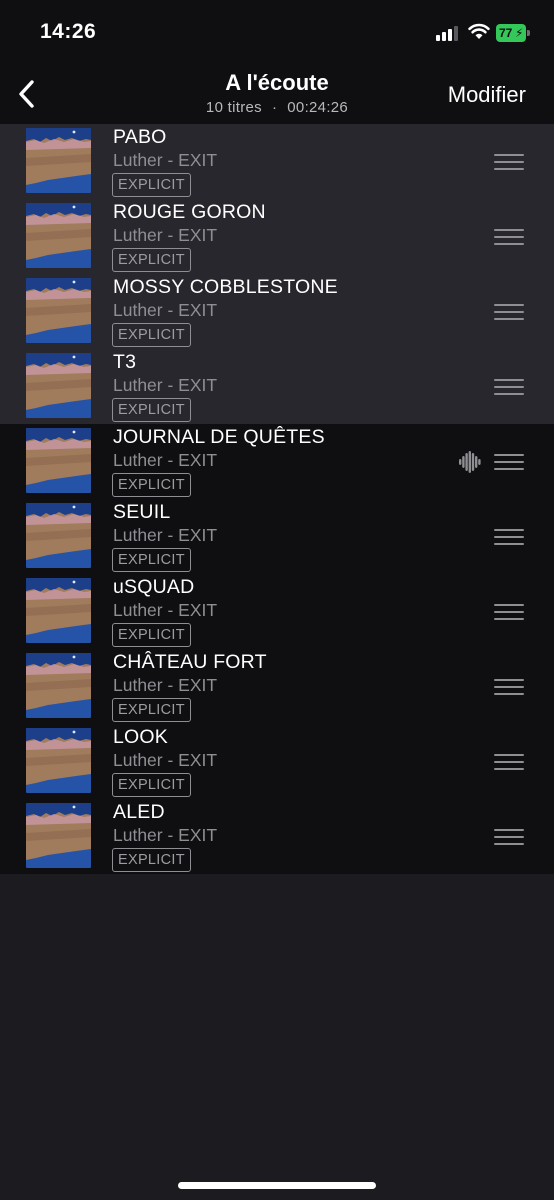 This screenshot has height=1200, width=554. What do you see at coordinates (140, 737) in the screenshot?
I see `track-title: LOOK` at bounding box center [140, 737].